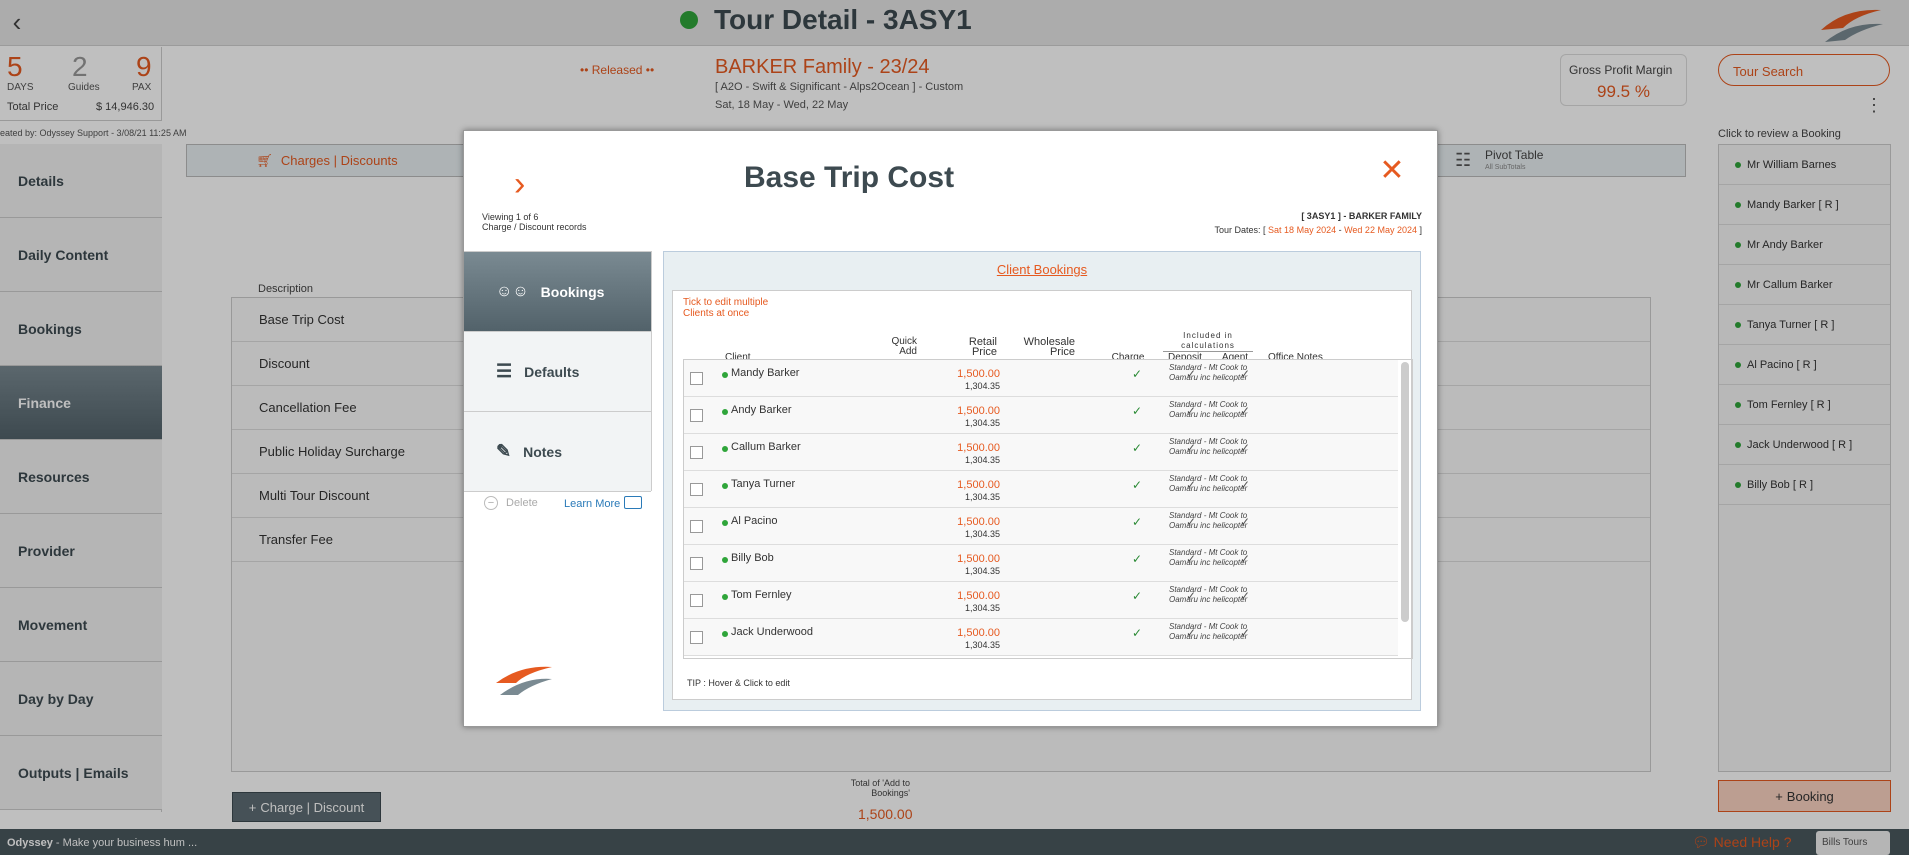 The image size is (1909, 855). What do you see at coordinates (534, 227) in the screenshot?
I see `viewing-sub: Charge / Discount records` at bounding box center [534, 227].